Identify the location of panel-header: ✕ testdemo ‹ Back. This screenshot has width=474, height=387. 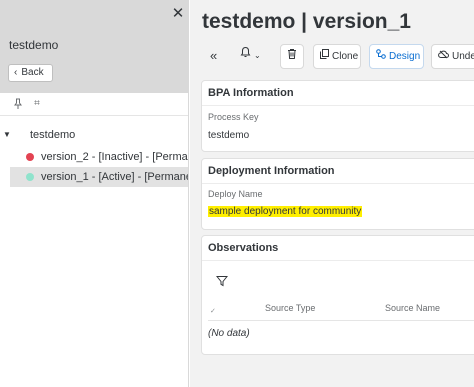
(94, 46).